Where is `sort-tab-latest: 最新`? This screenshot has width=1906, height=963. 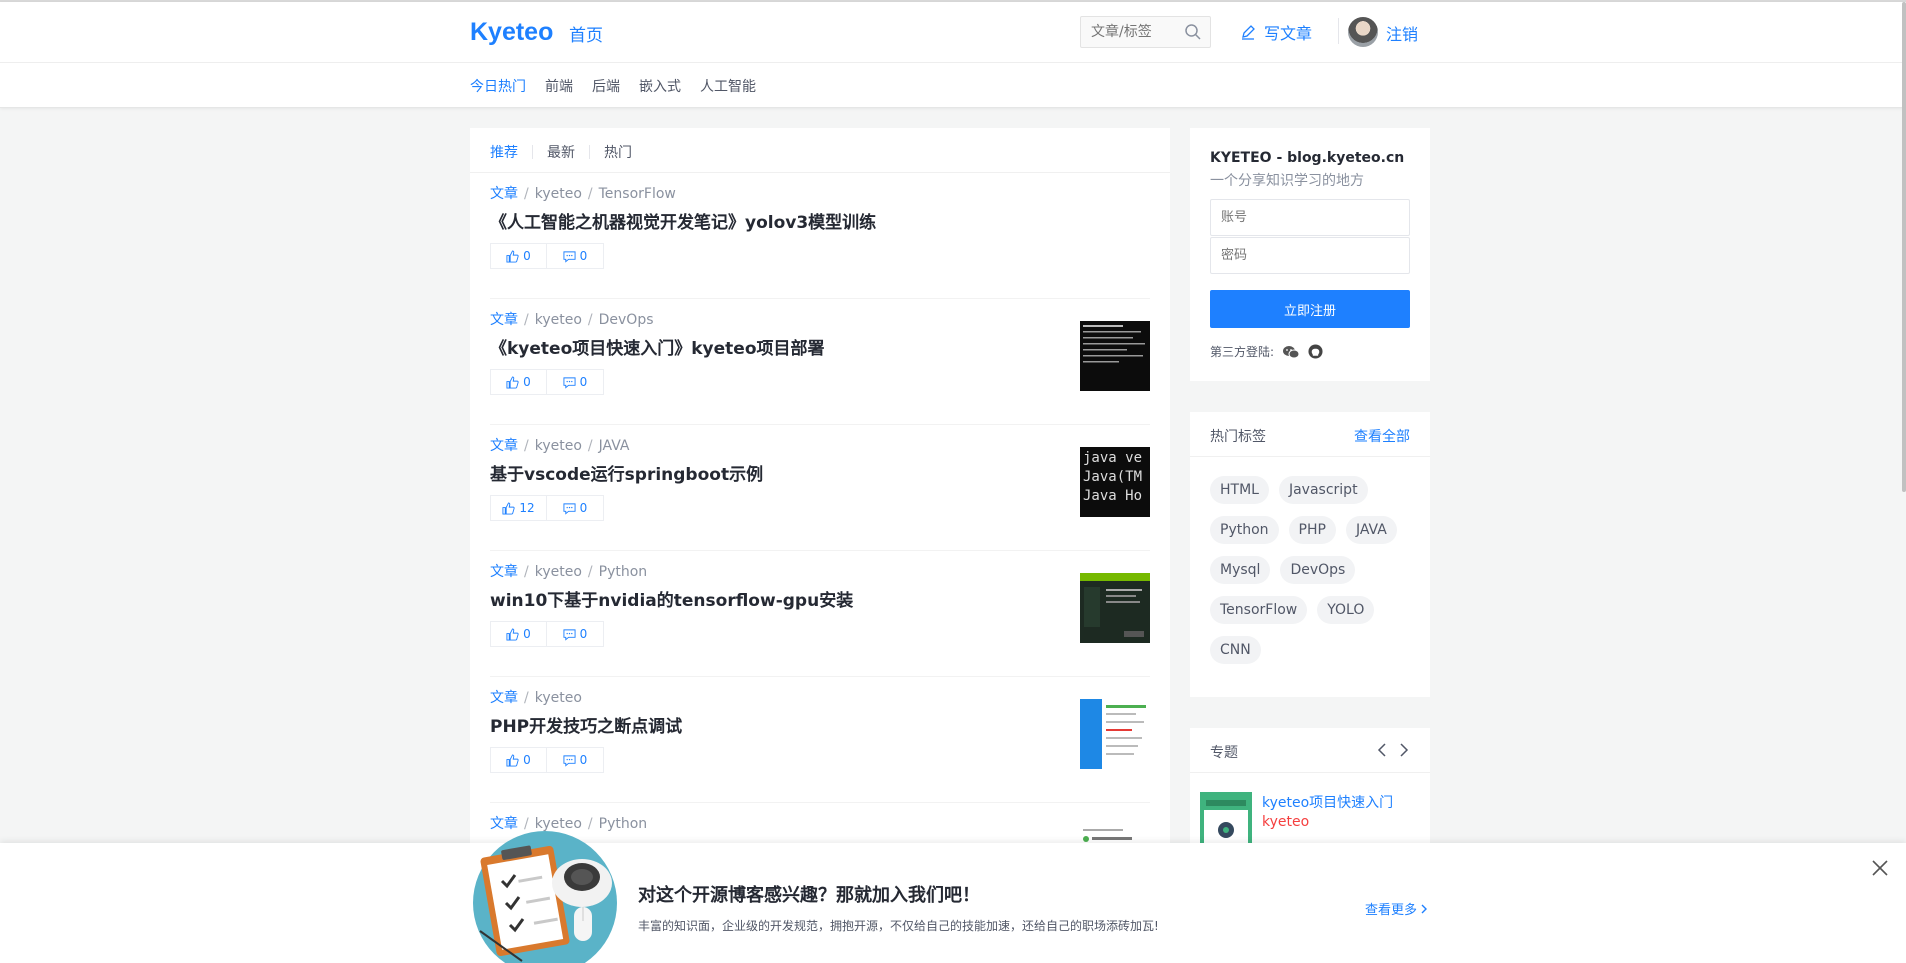 sort-tab-latest: 最新 is located at coordinates (561, 152).